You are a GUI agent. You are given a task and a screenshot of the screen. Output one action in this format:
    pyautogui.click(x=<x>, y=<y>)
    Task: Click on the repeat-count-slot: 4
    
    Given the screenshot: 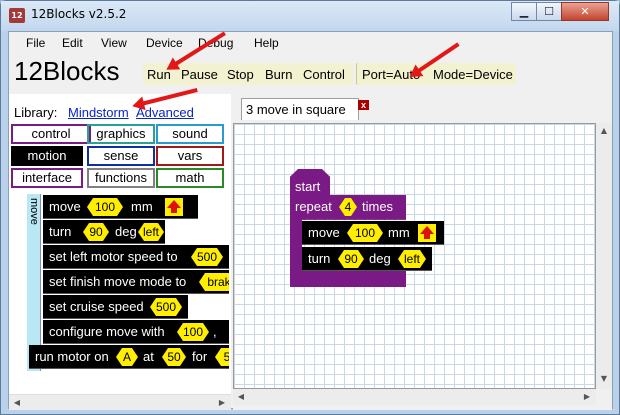 What is the action you would take?
    pyautogui.click(x=348, y=207)
    